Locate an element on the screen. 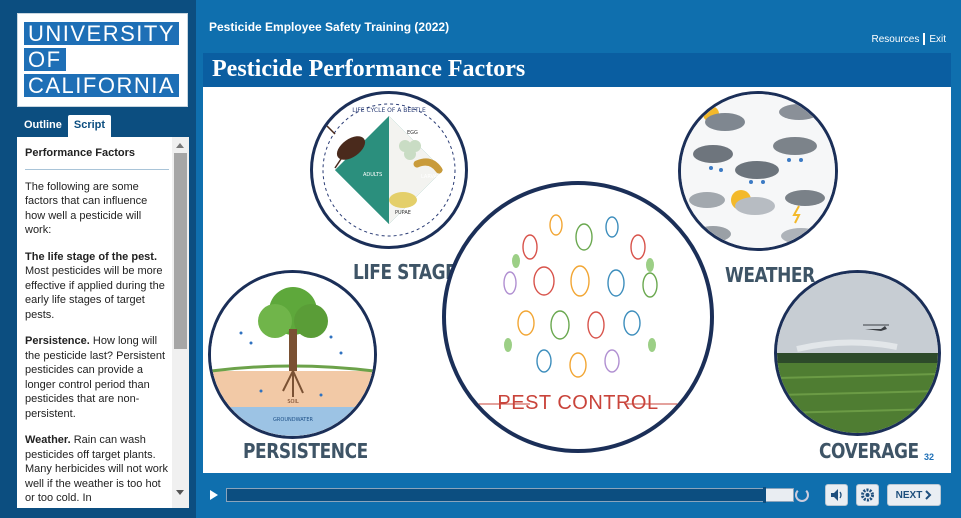  caption-coverage: COVERAGE is located at coordinates (869, 451).